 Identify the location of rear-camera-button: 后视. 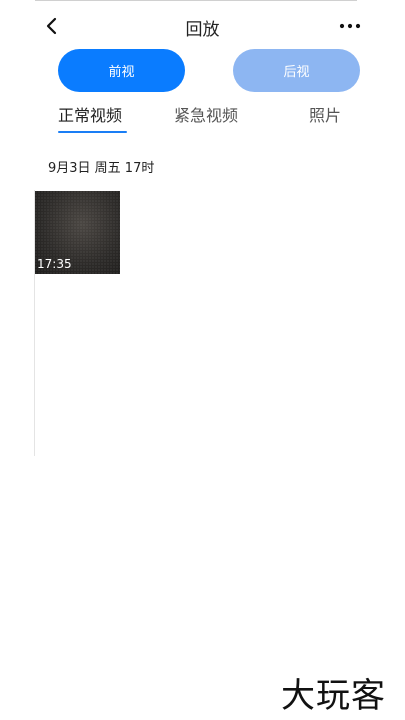
(296, 70).